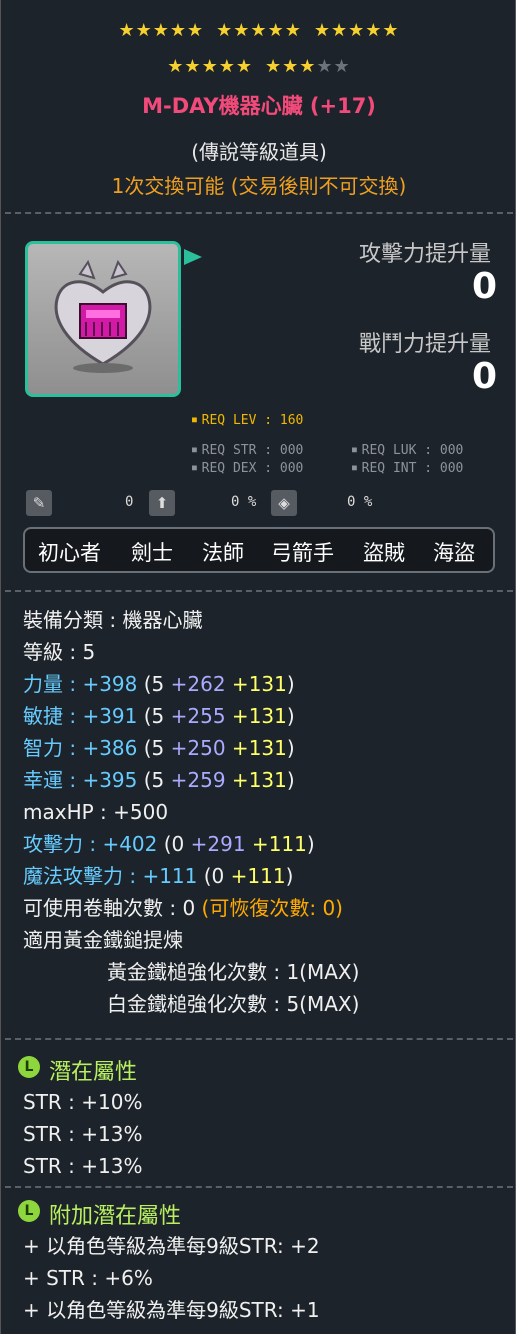 Image resolution: width=516 pixels, height=1334 pixels. Describe the element at coordinates (408, 468) in the screenshot. I see `req-int: REQ INT : 000` at that location.